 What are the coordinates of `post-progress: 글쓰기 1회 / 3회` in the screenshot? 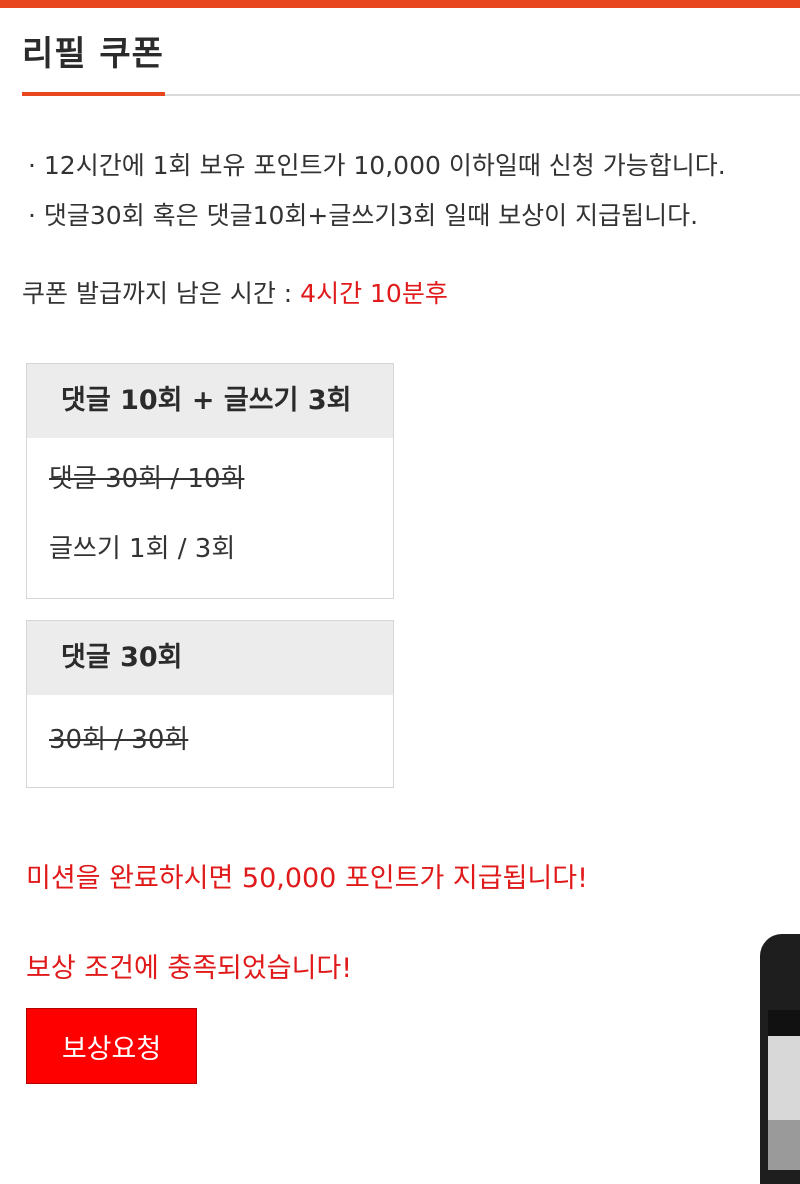 It's located at (142, 549).